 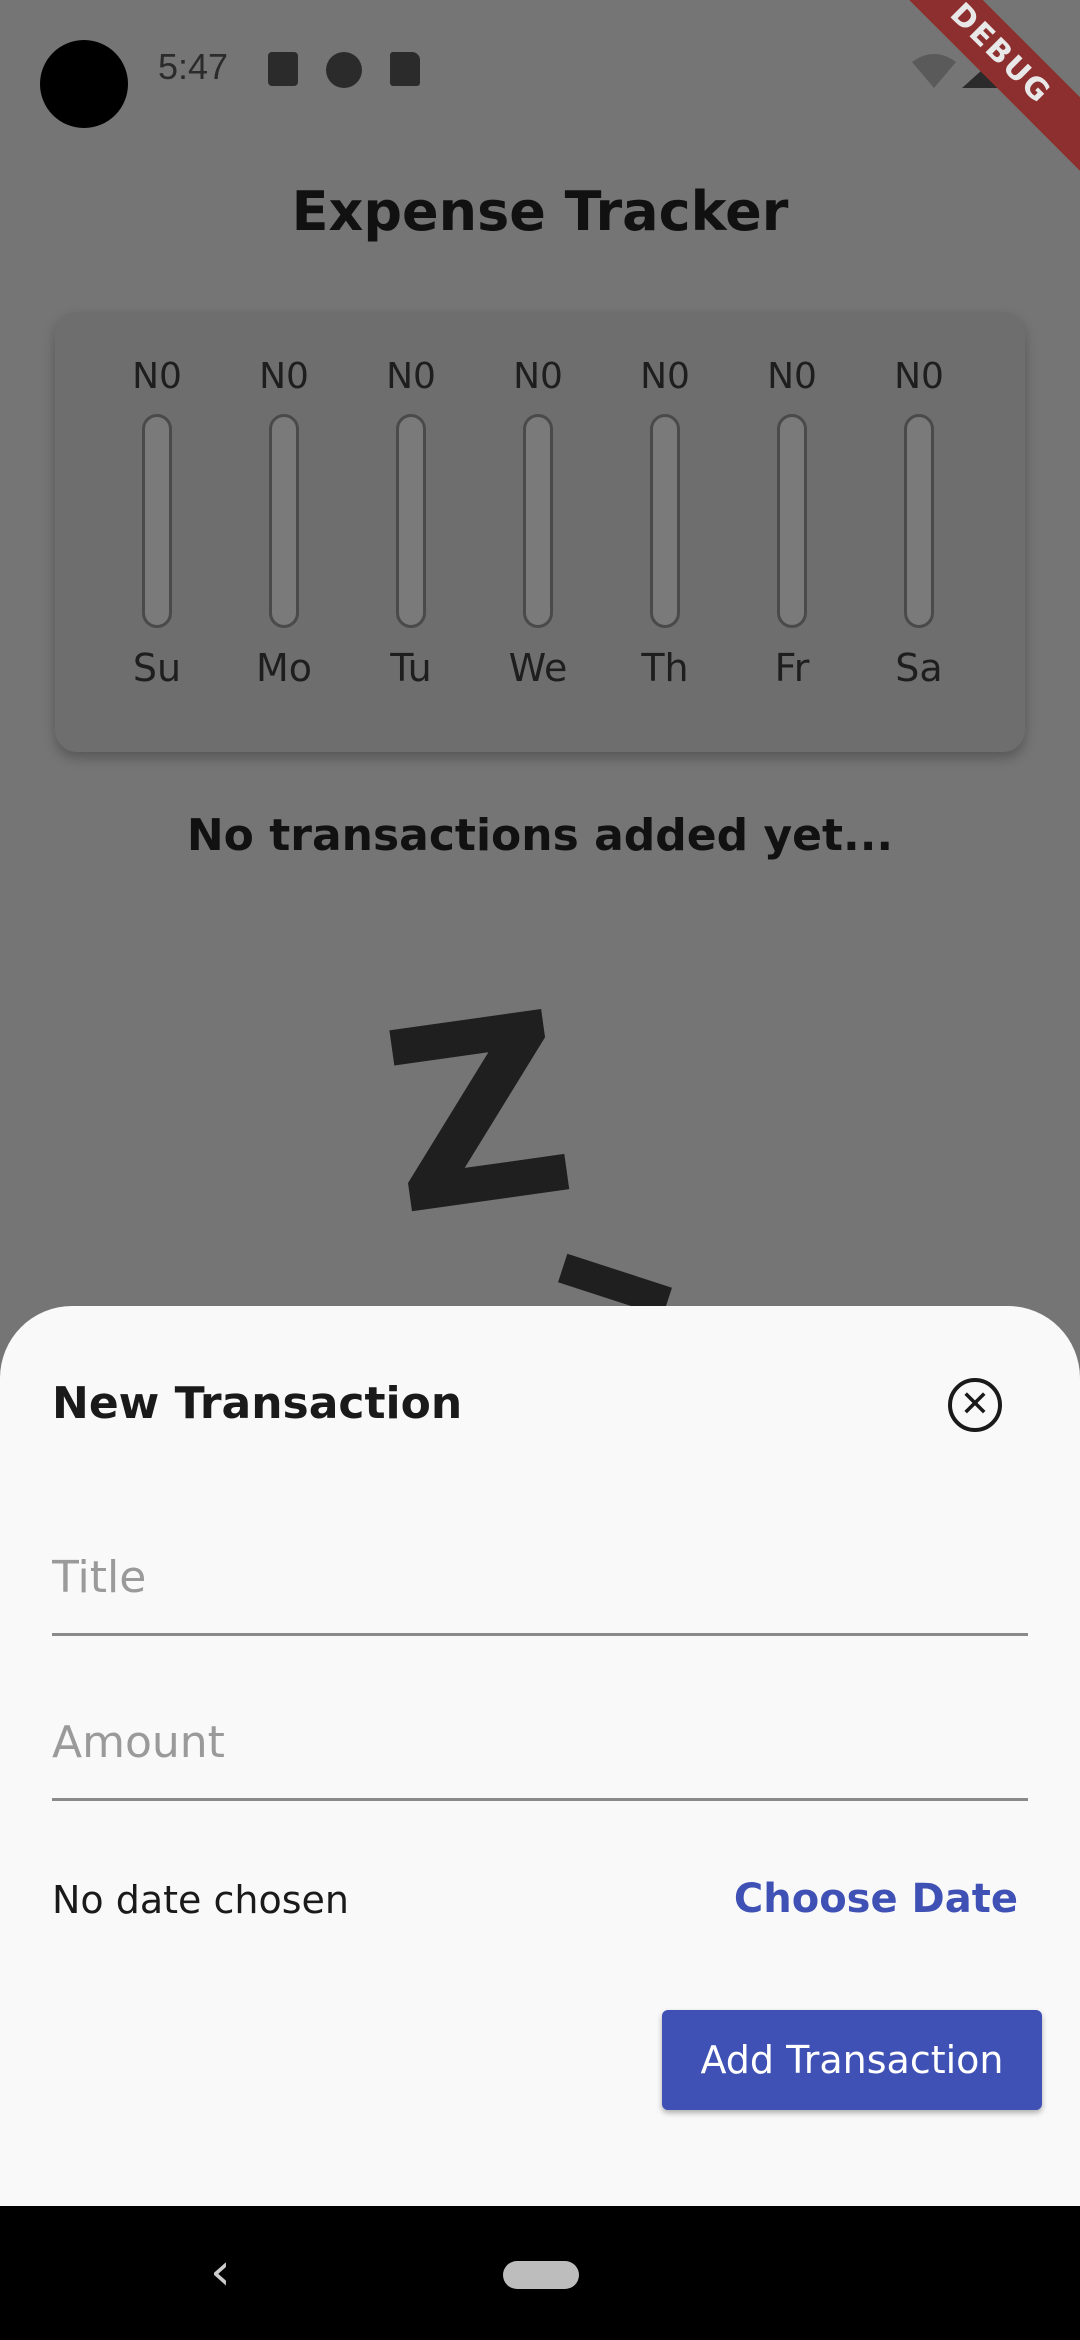 What do you see at coordinates (919, 668) in the screenshot?
I see `bar-day-label: Sa` at bounding box center [919, 668].